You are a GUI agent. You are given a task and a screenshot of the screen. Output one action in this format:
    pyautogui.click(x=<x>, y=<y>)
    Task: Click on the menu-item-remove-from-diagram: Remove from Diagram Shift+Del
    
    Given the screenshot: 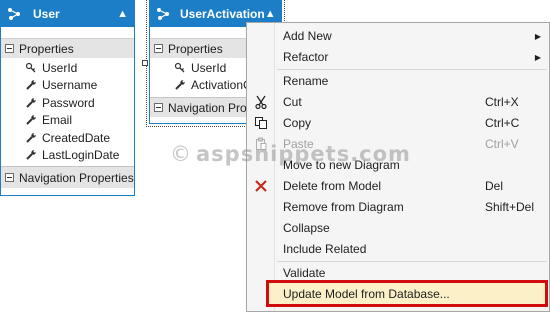 What is the action you would take?
    pyautogui.click(x=398, y=207)
    